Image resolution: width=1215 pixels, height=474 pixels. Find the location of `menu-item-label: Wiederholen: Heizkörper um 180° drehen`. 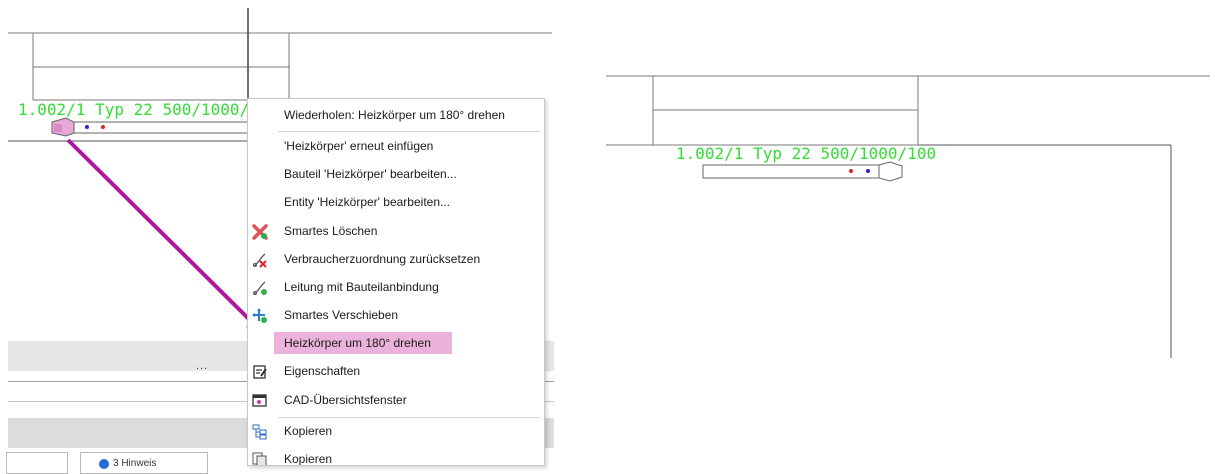

menu-item-label: Wiederholen: Heizkörper um 180° drehen is located at coordinates (394, 115).